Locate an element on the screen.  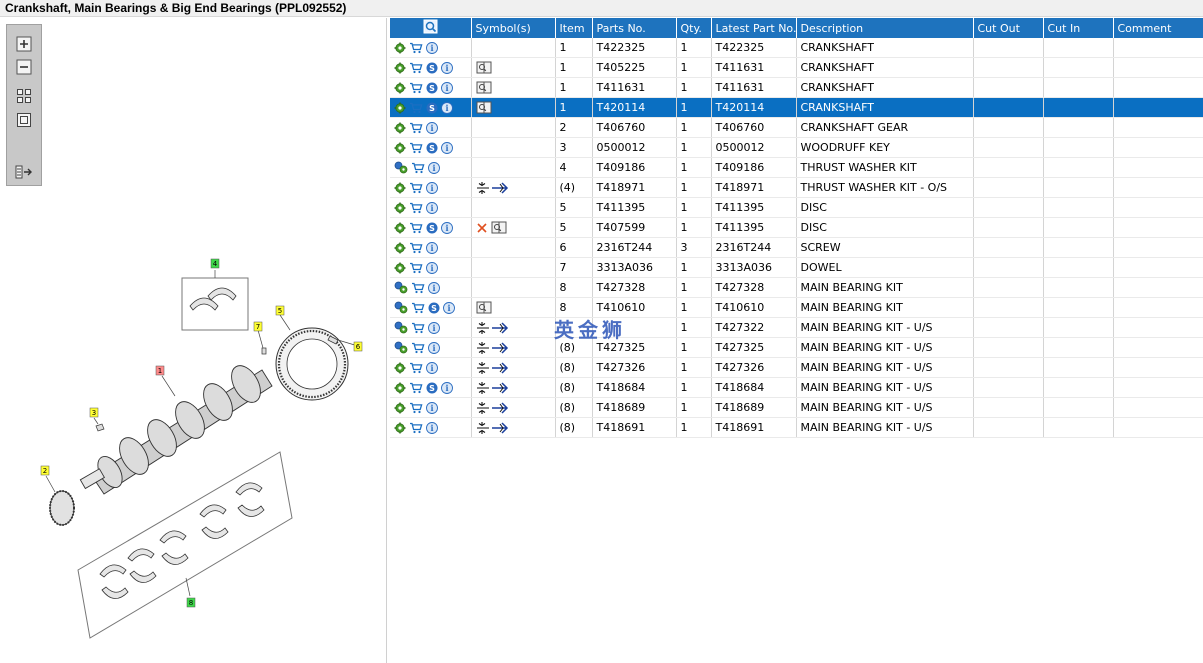
table-row: i 4 T409186 1 T409186 THRUST WASHER KIT is located at coordinates (796, 167).